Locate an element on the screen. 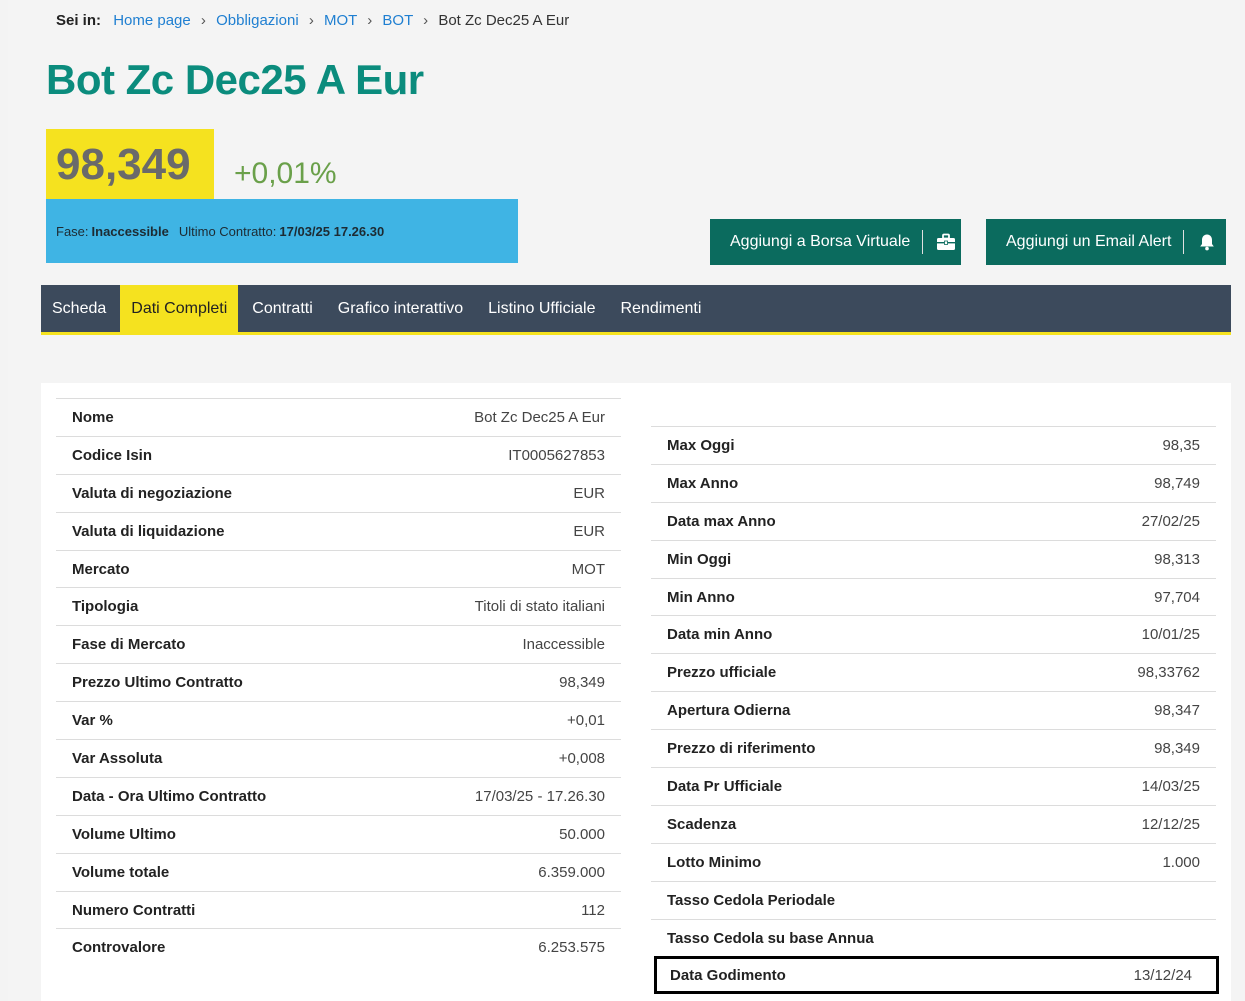 The width and height of the screenshot is (1245, 1001). price-change-percent: +0,01% is located at coordinates (285, 173).